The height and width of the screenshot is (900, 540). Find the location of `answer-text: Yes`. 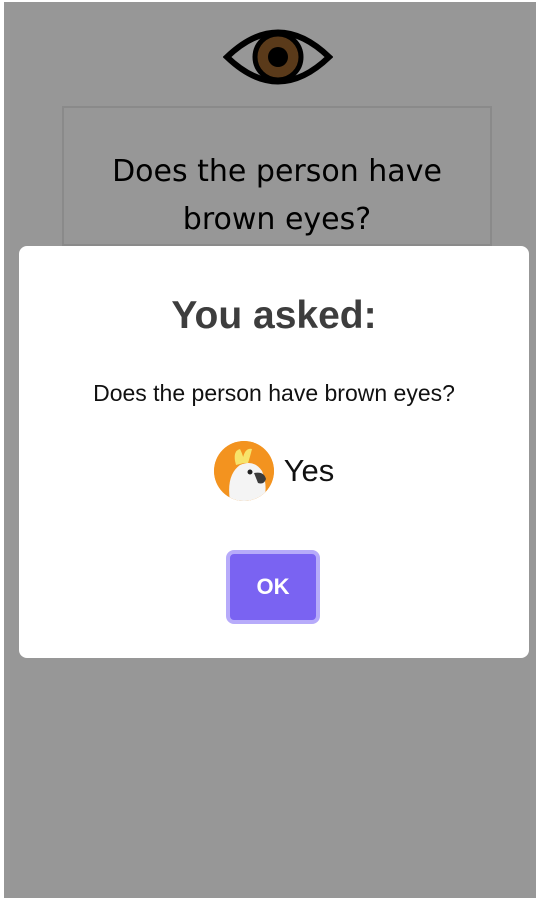

answer-text: Yes is located at coordinates (309, 470).